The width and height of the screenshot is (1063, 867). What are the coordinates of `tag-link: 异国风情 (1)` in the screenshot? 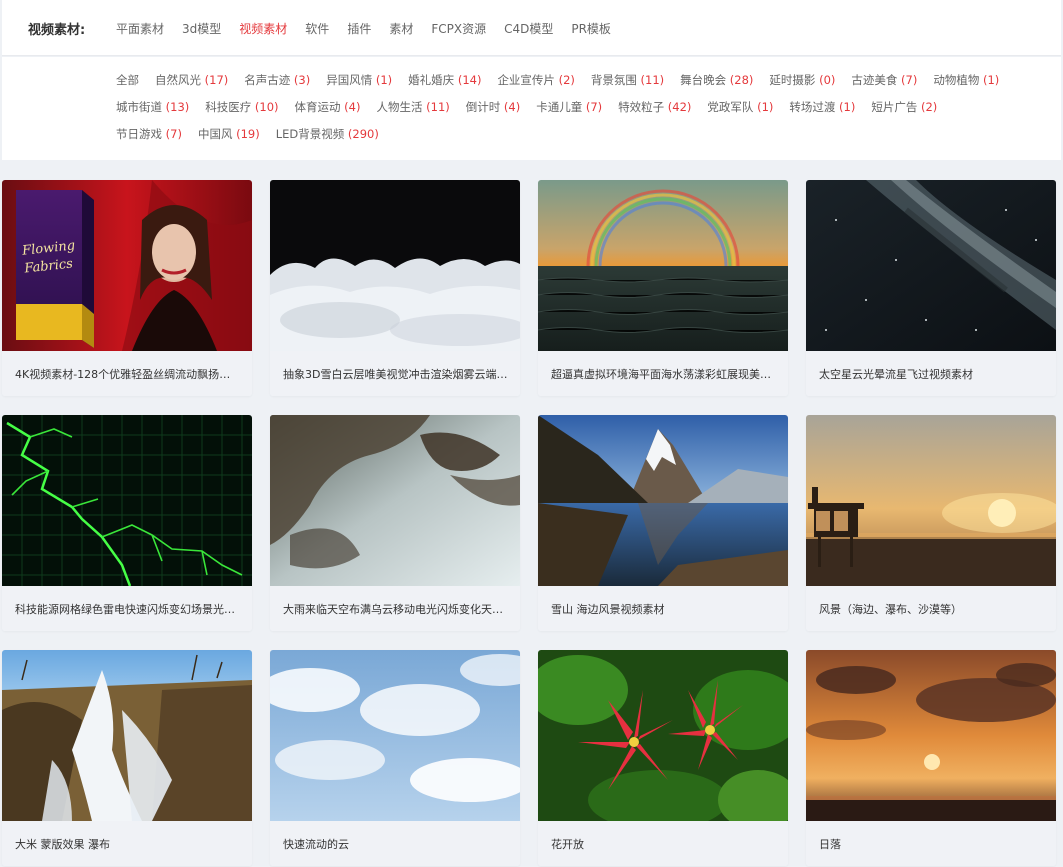 It's located at (359, 80).